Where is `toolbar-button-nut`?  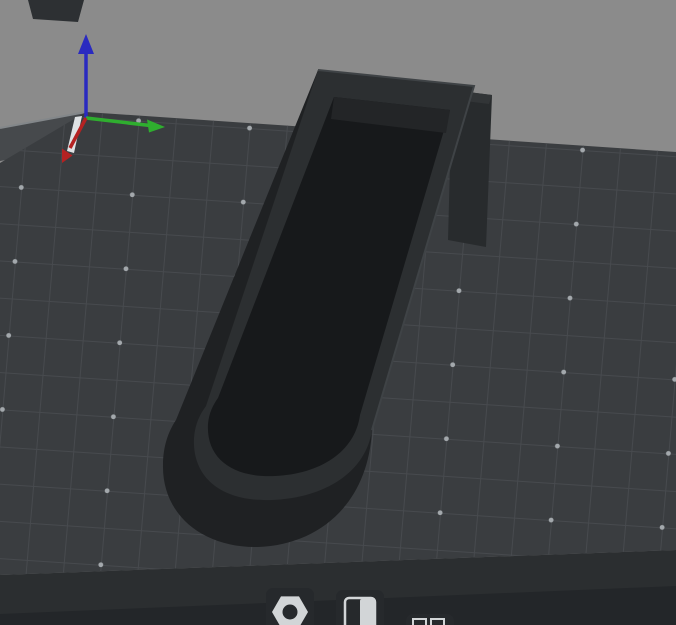 toolbar-button-nut is located at coordinates (290, 606).